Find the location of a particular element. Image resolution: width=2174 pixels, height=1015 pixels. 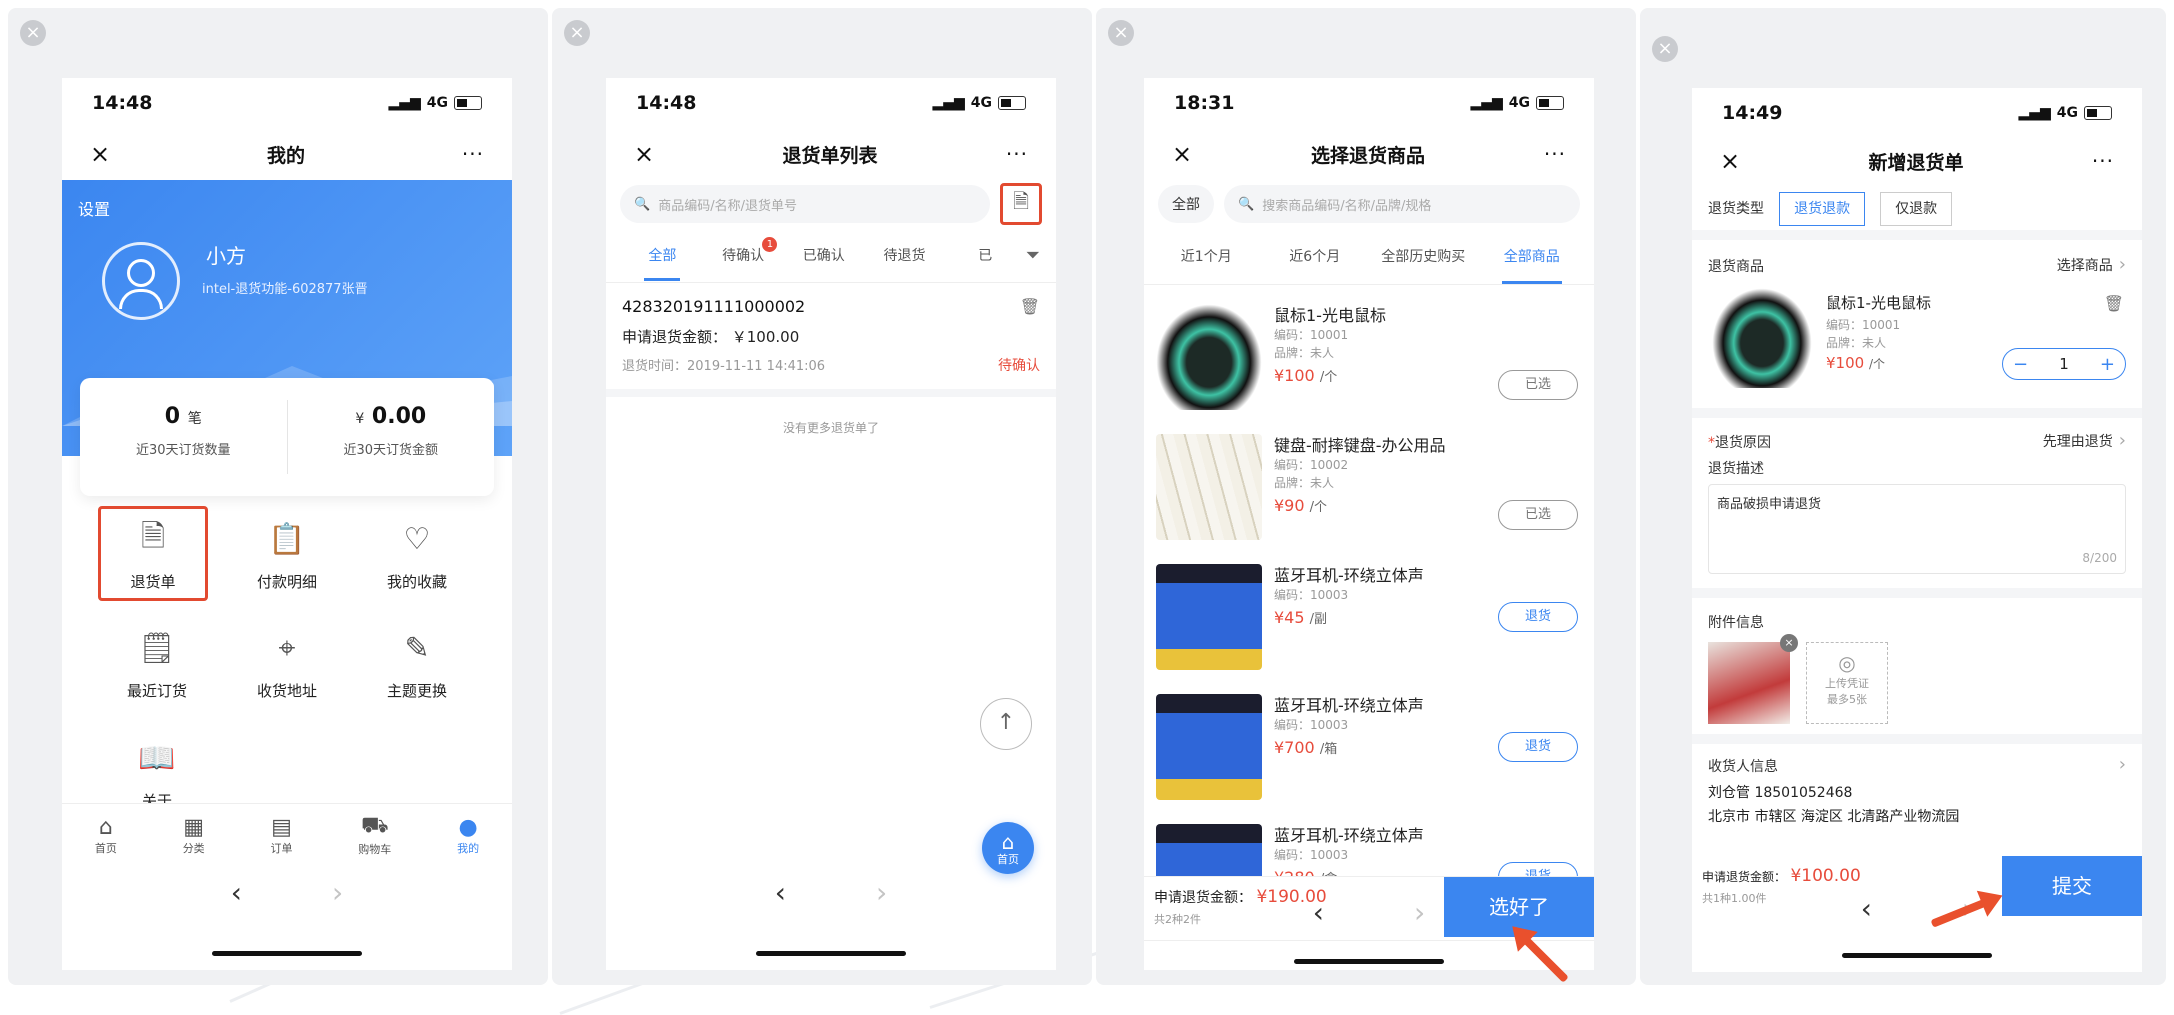

grid-item-address: ⌖ 收货地址 is located at coordinates (287, 662).